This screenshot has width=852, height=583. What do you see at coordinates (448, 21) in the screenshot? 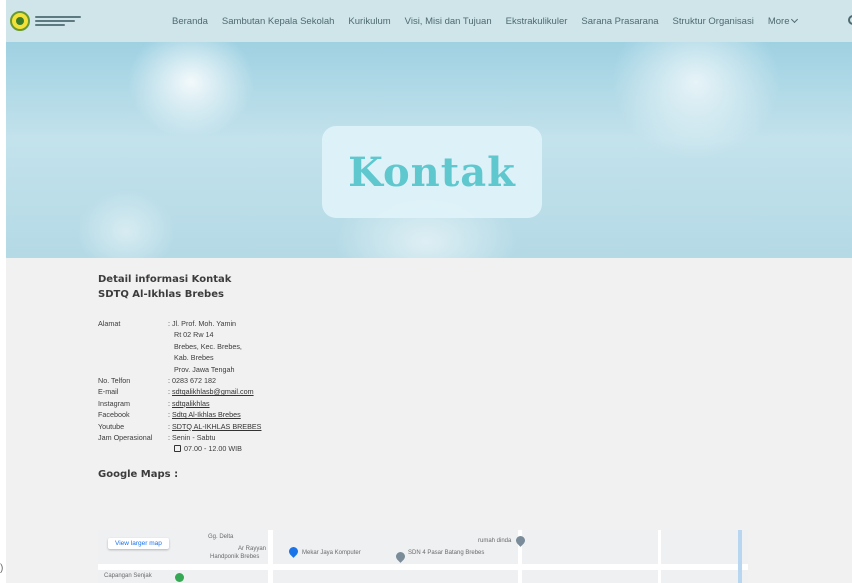
I see `nav-visi-misi: Visi, Misi dan Tujuan` at bounding box center [448, 21].